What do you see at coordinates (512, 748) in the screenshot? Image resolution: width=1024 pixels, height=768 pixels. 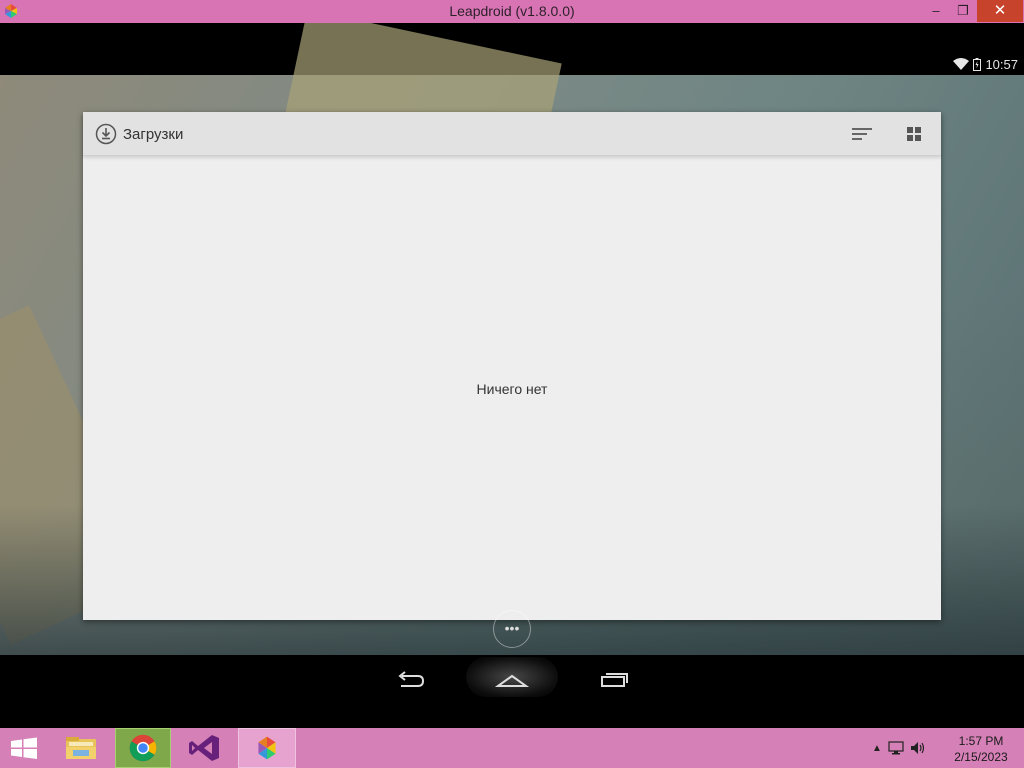 I see `windows-taskbar: ▲ 1:57 PM 2/15/2023` at bounding box center [512, 748].